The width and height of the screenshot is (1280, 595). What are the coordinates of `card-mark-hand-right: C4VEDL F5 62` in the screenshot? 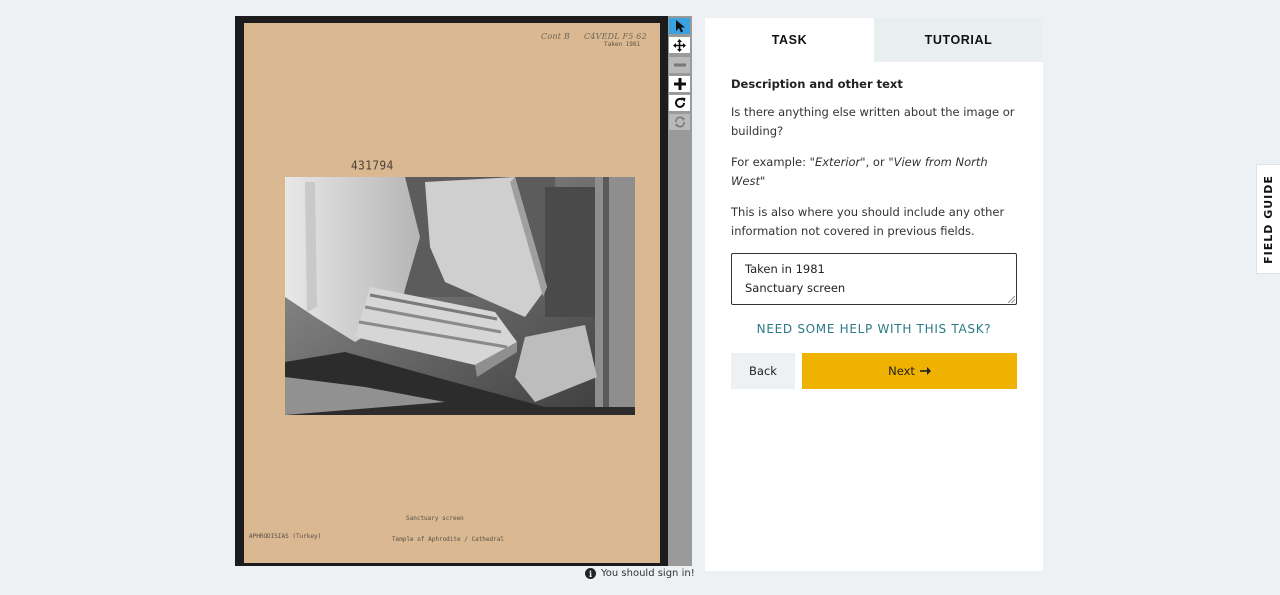 It's located at (615, 36).